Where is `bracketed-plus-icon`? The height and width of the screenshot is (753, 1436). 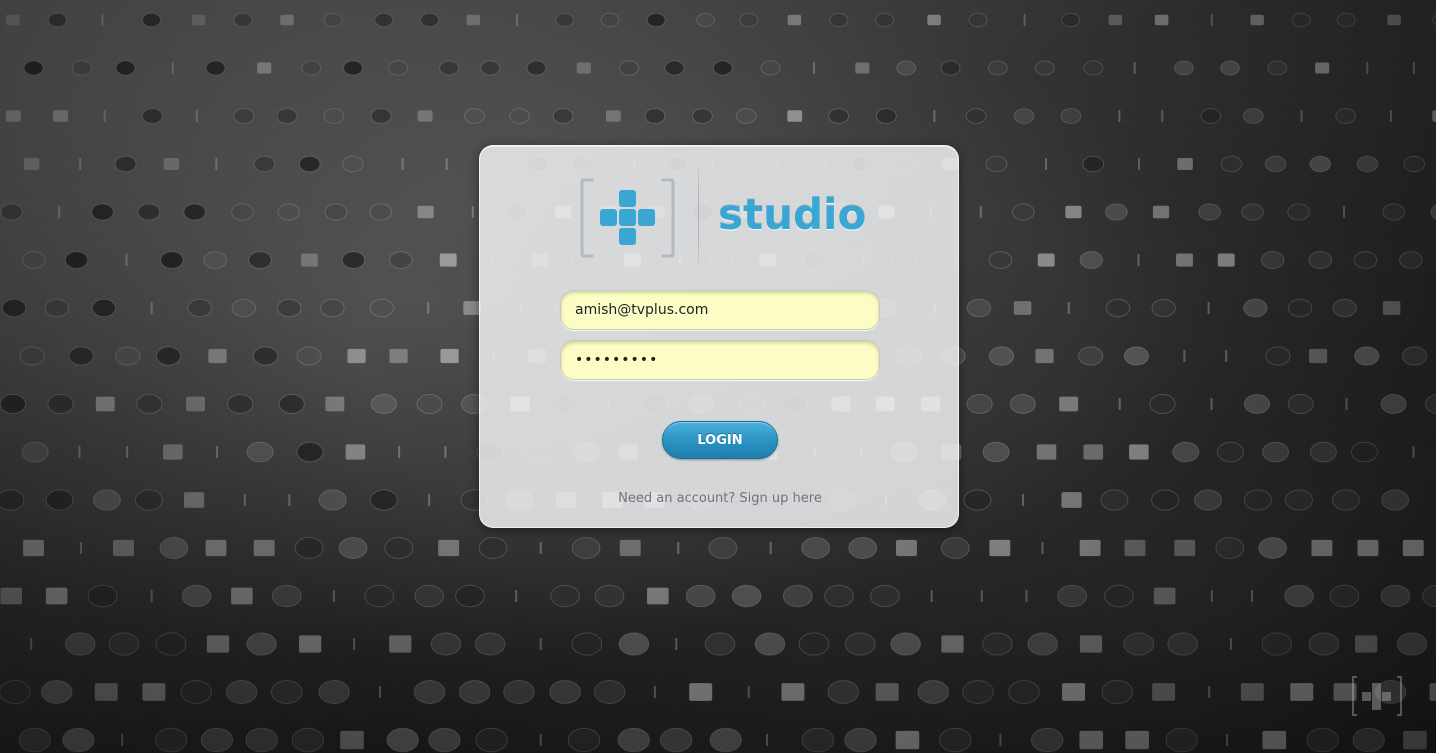
bracketed-plus-icon is located at coordinates (627, 218).